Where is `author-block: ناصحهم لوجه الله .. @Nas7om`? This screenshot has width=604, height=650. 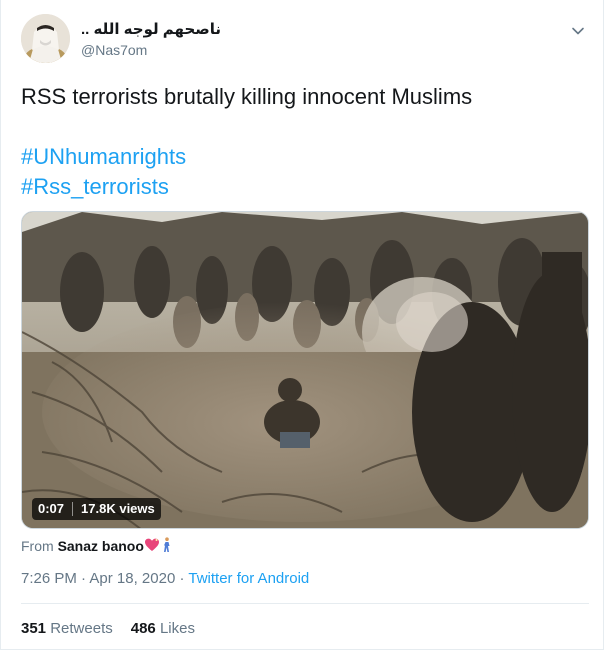
author-block: ناصحهم لوجه الله .. @Nas7om is located at coordinates (151, 40).